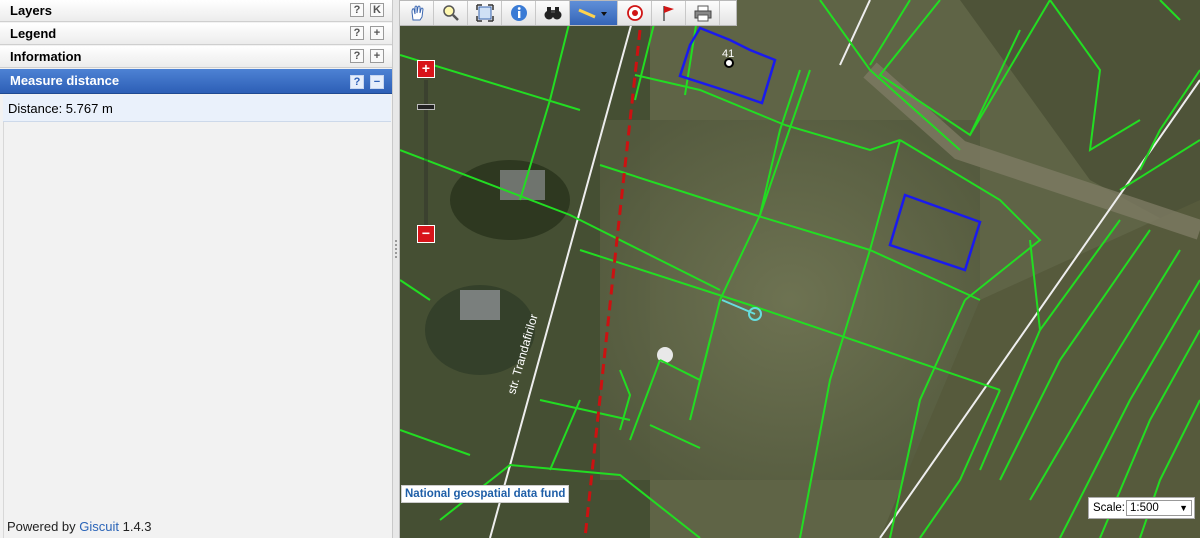 The height and width of the screenshot is (538, 1200). Describe the element at coordinates (377, 82) in the screenshot. I see `measure-collapse-button: −` at that location.